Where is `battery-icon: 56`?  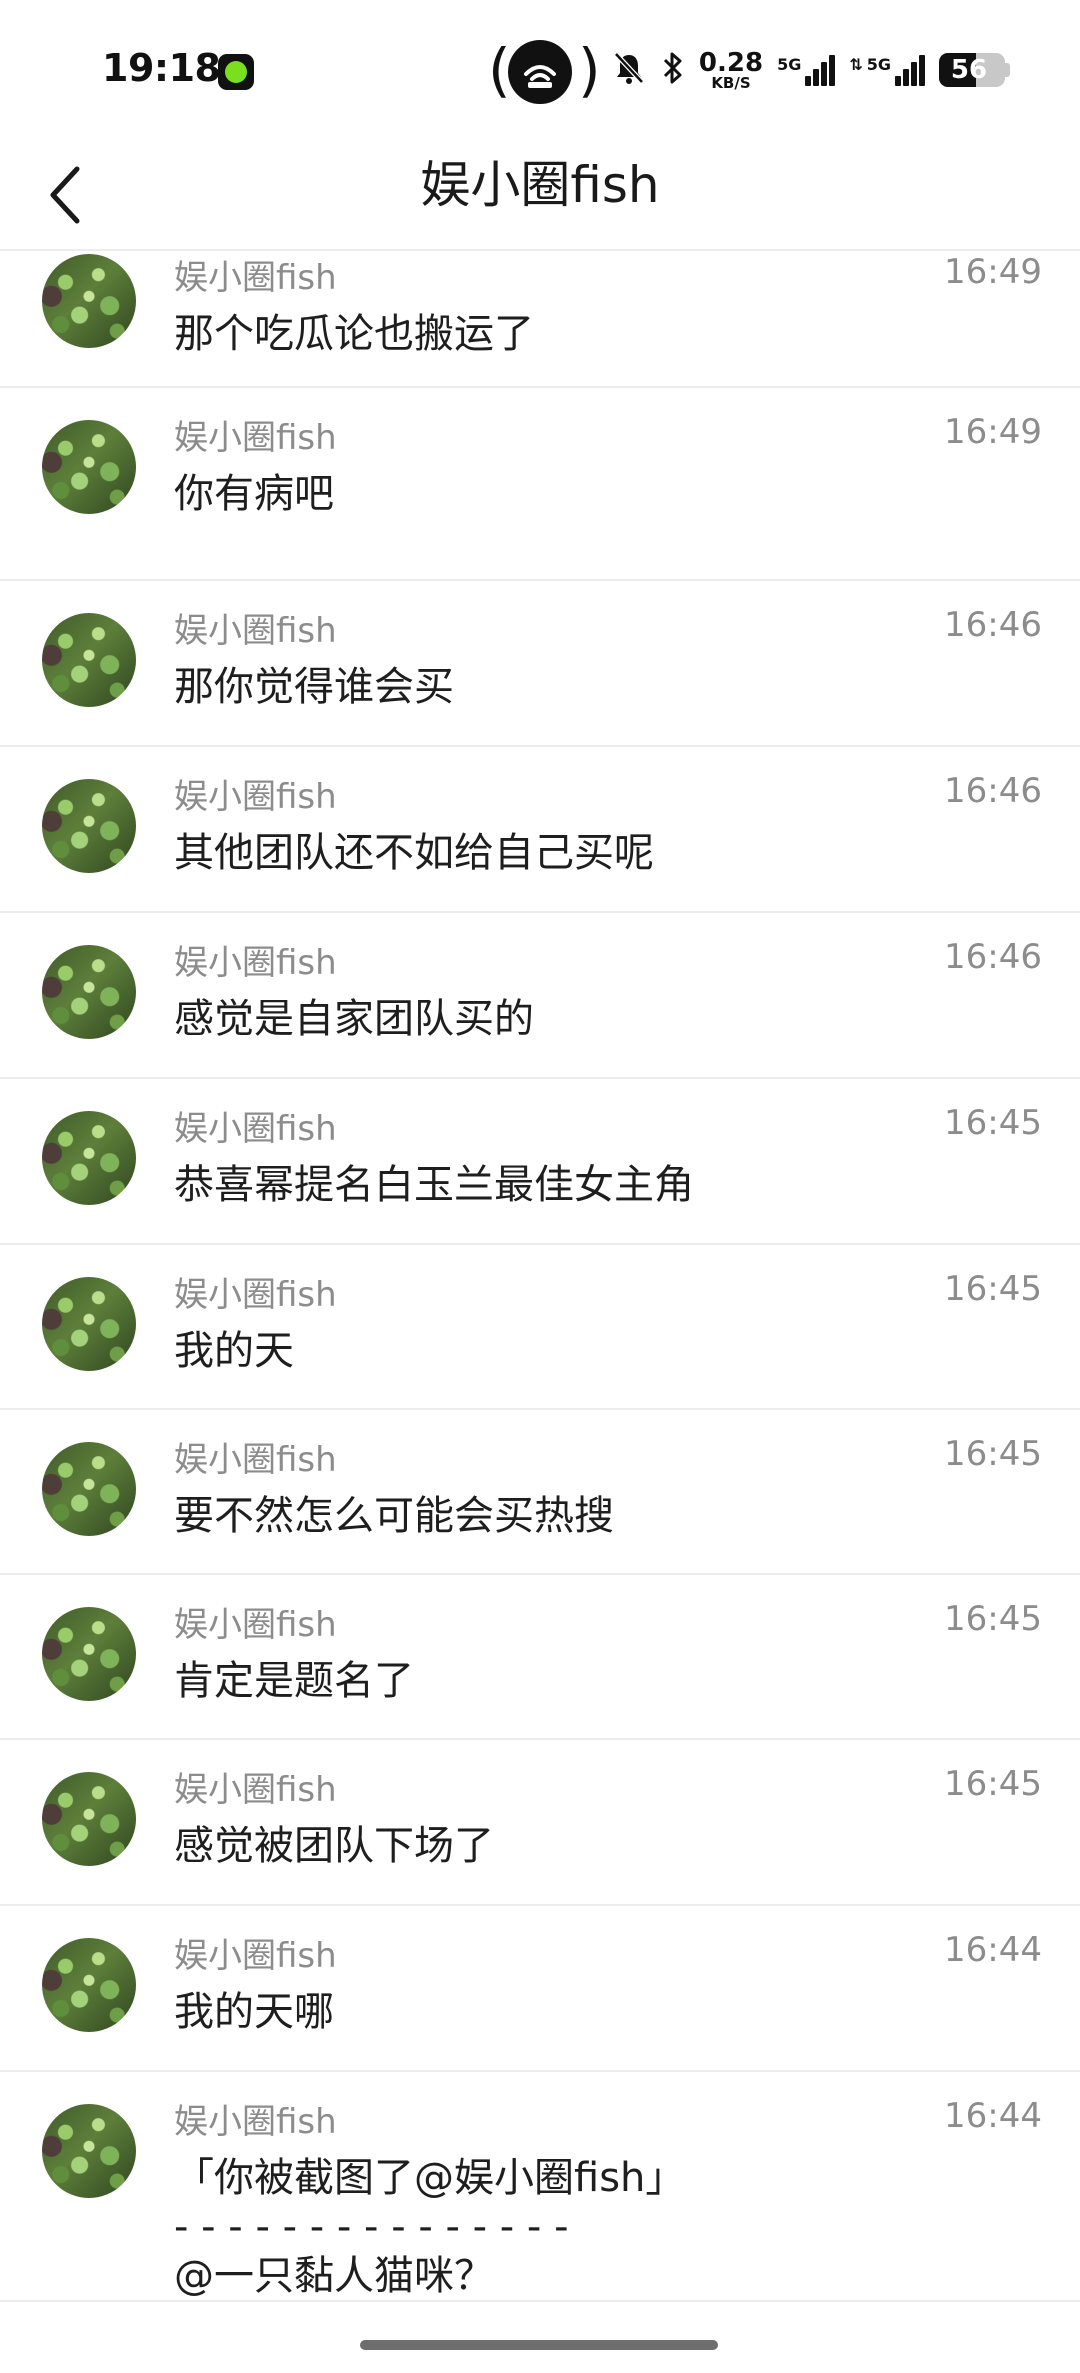
battery-icon: 56 is located at coordinates (974, 70).